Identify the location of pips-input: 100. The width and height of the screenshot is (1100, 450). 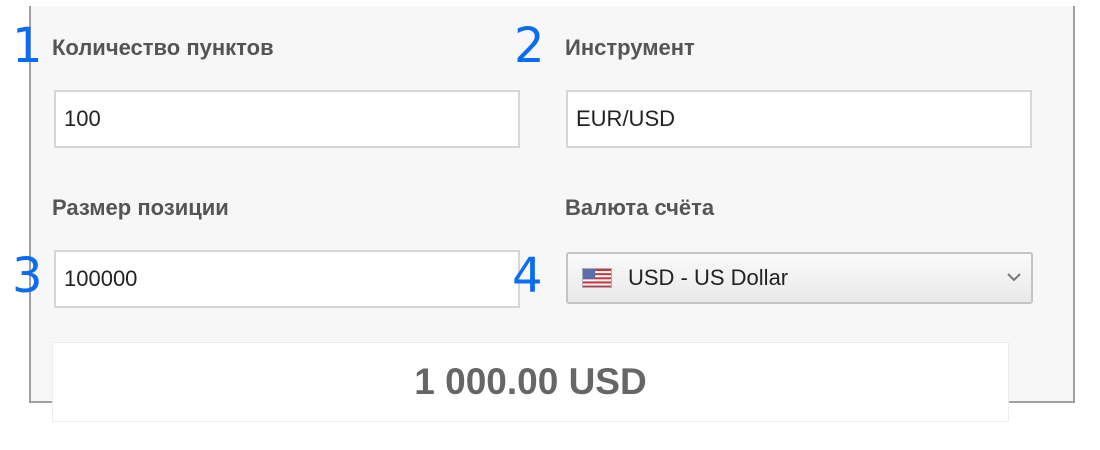
(287, 119).